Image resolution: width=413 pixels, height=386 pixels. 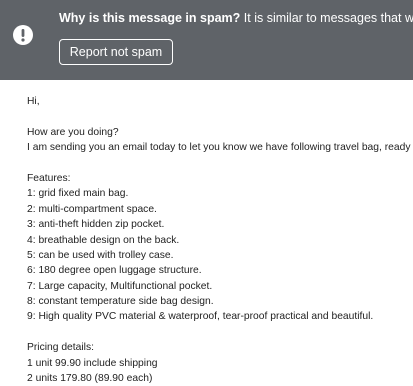 What do you see at coordinates (114, 271) in the screenshot?
I see `feature-item: 6: 180 degree open luggage structure.` at bounding box center [114, 271].